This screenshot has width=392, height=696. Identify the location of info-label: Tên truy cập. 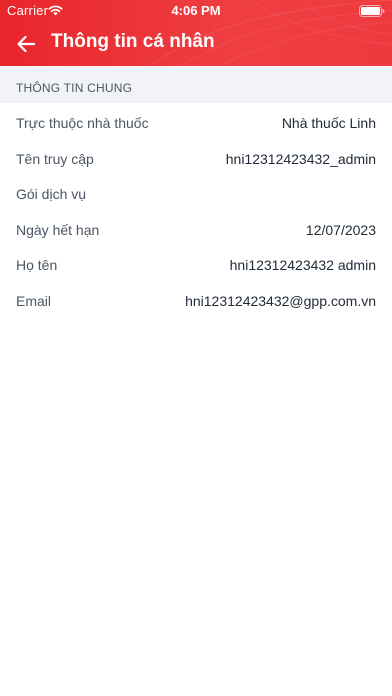
(55, 158).